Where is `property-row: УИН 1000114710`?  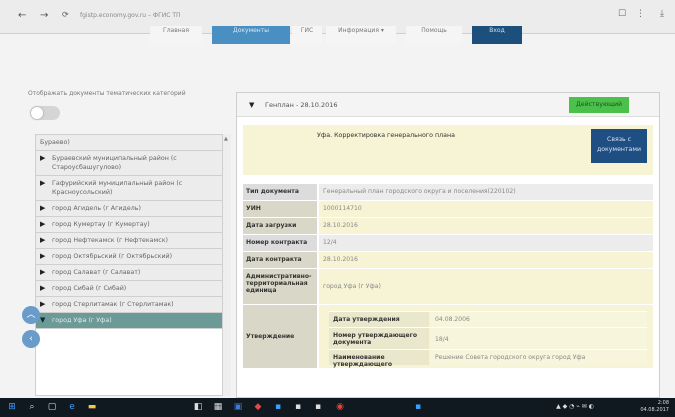 property-row: УИН 1000114710 is located at coordinates (448, 208).